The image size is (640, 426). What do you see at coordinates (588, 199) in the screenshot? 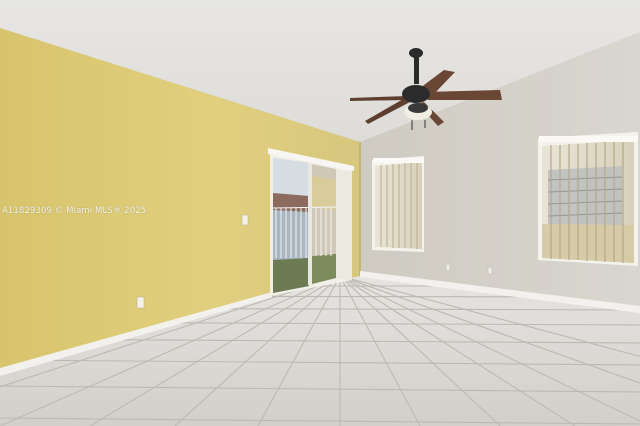
I see `window-blinds-right` at bounding box center [588, 199].